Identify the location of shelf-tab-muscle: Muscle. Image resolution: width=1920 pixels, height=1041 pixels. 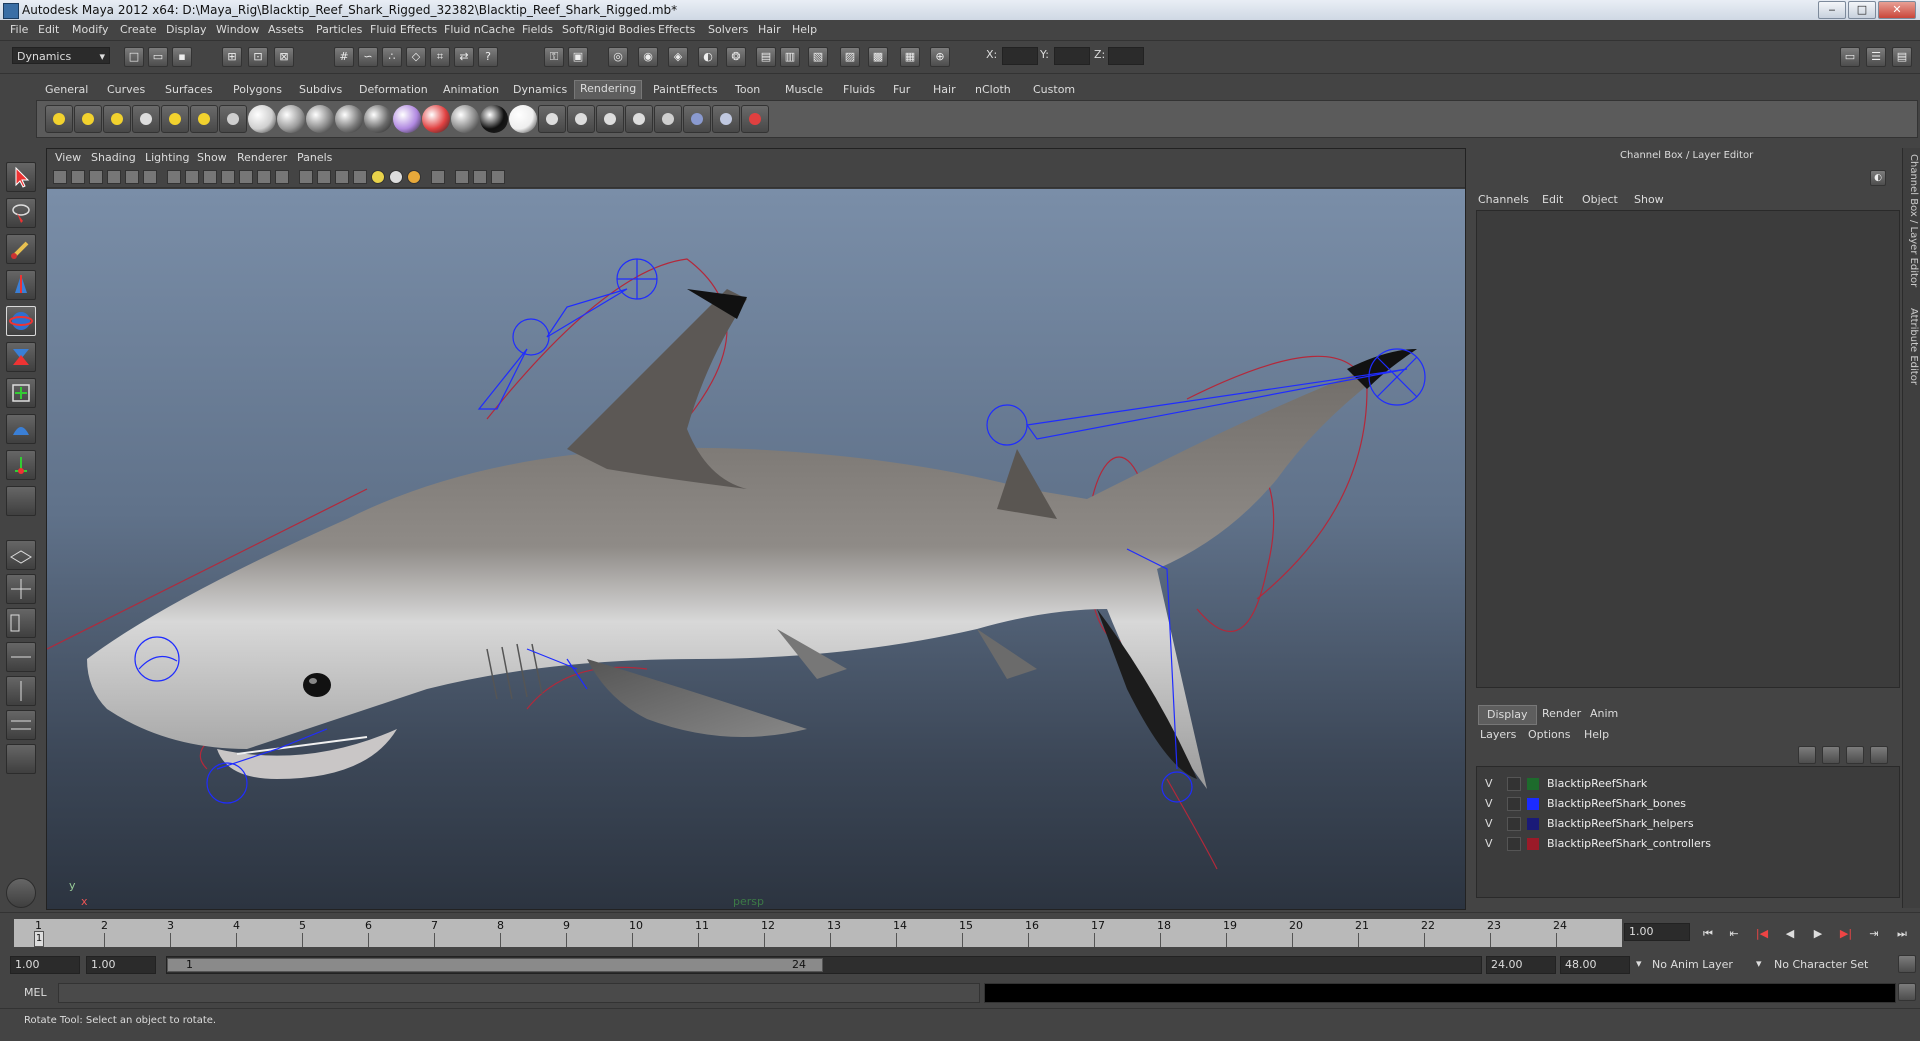
(804, 90).